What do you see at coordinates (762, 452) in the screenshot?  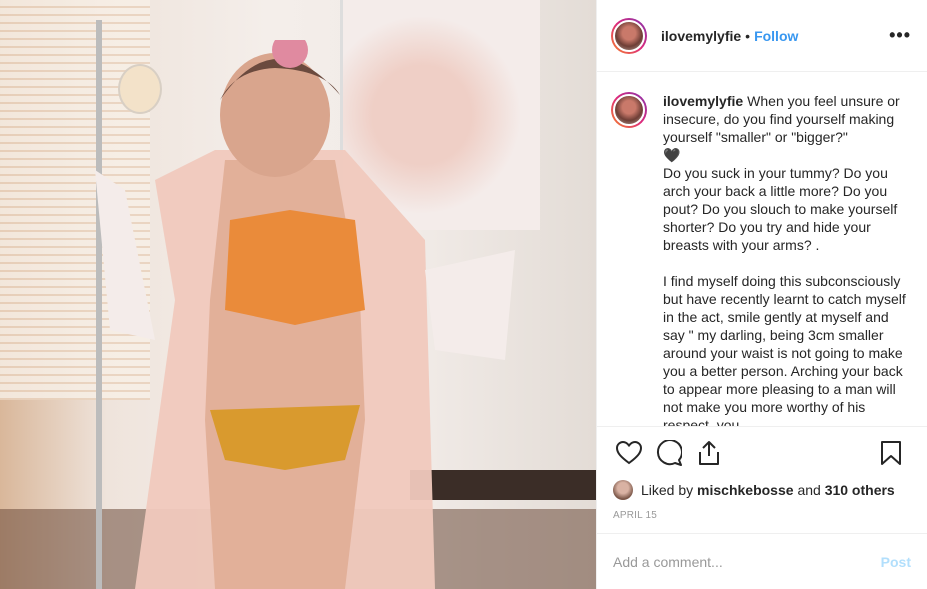 I see `action-bar` at bounding box center [762, 452].